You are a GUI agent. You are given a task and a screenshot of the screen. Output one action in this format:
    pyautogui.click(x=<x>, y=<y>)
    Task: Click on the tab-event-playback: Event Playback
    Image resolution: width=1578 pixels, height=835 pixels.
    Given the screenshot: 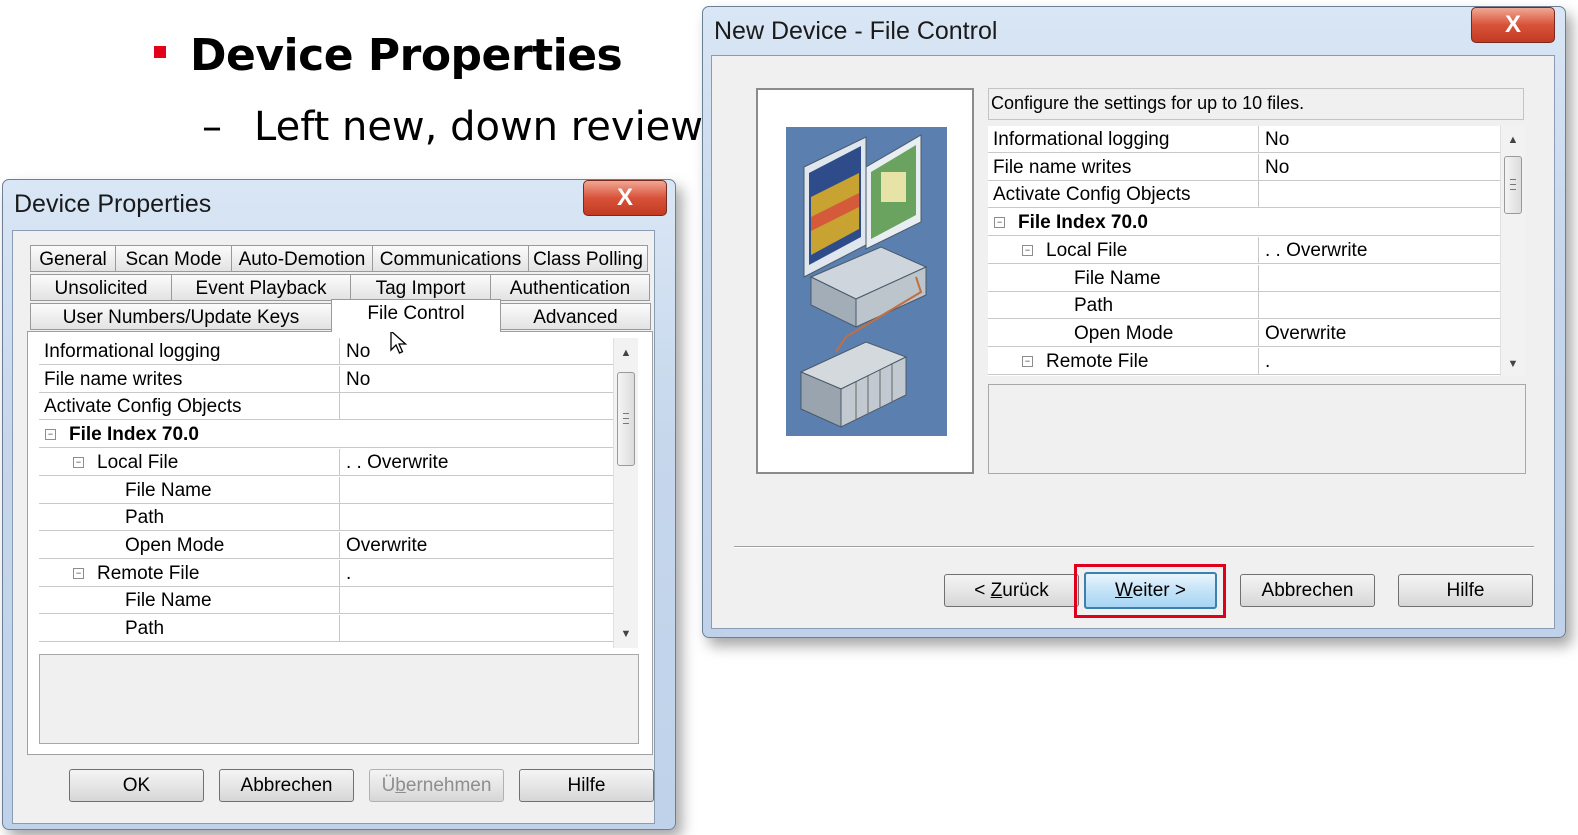 What is the action you would take?
    pyautogui.click(x=261, y=287)
    